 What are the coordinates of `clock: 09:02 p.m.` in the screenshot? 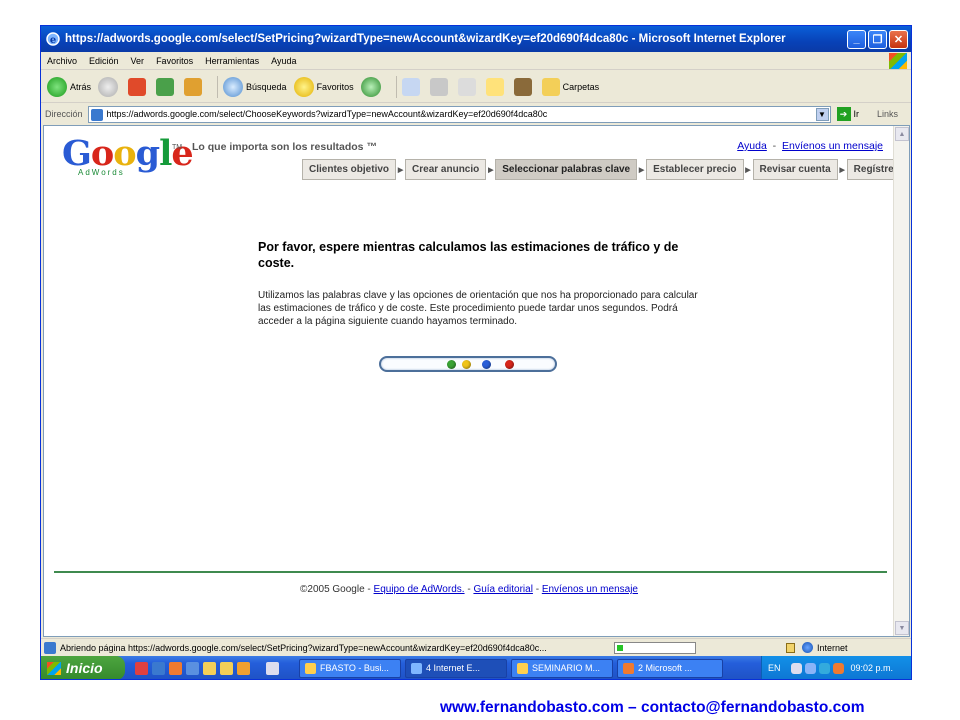 It's located at (872, 668).